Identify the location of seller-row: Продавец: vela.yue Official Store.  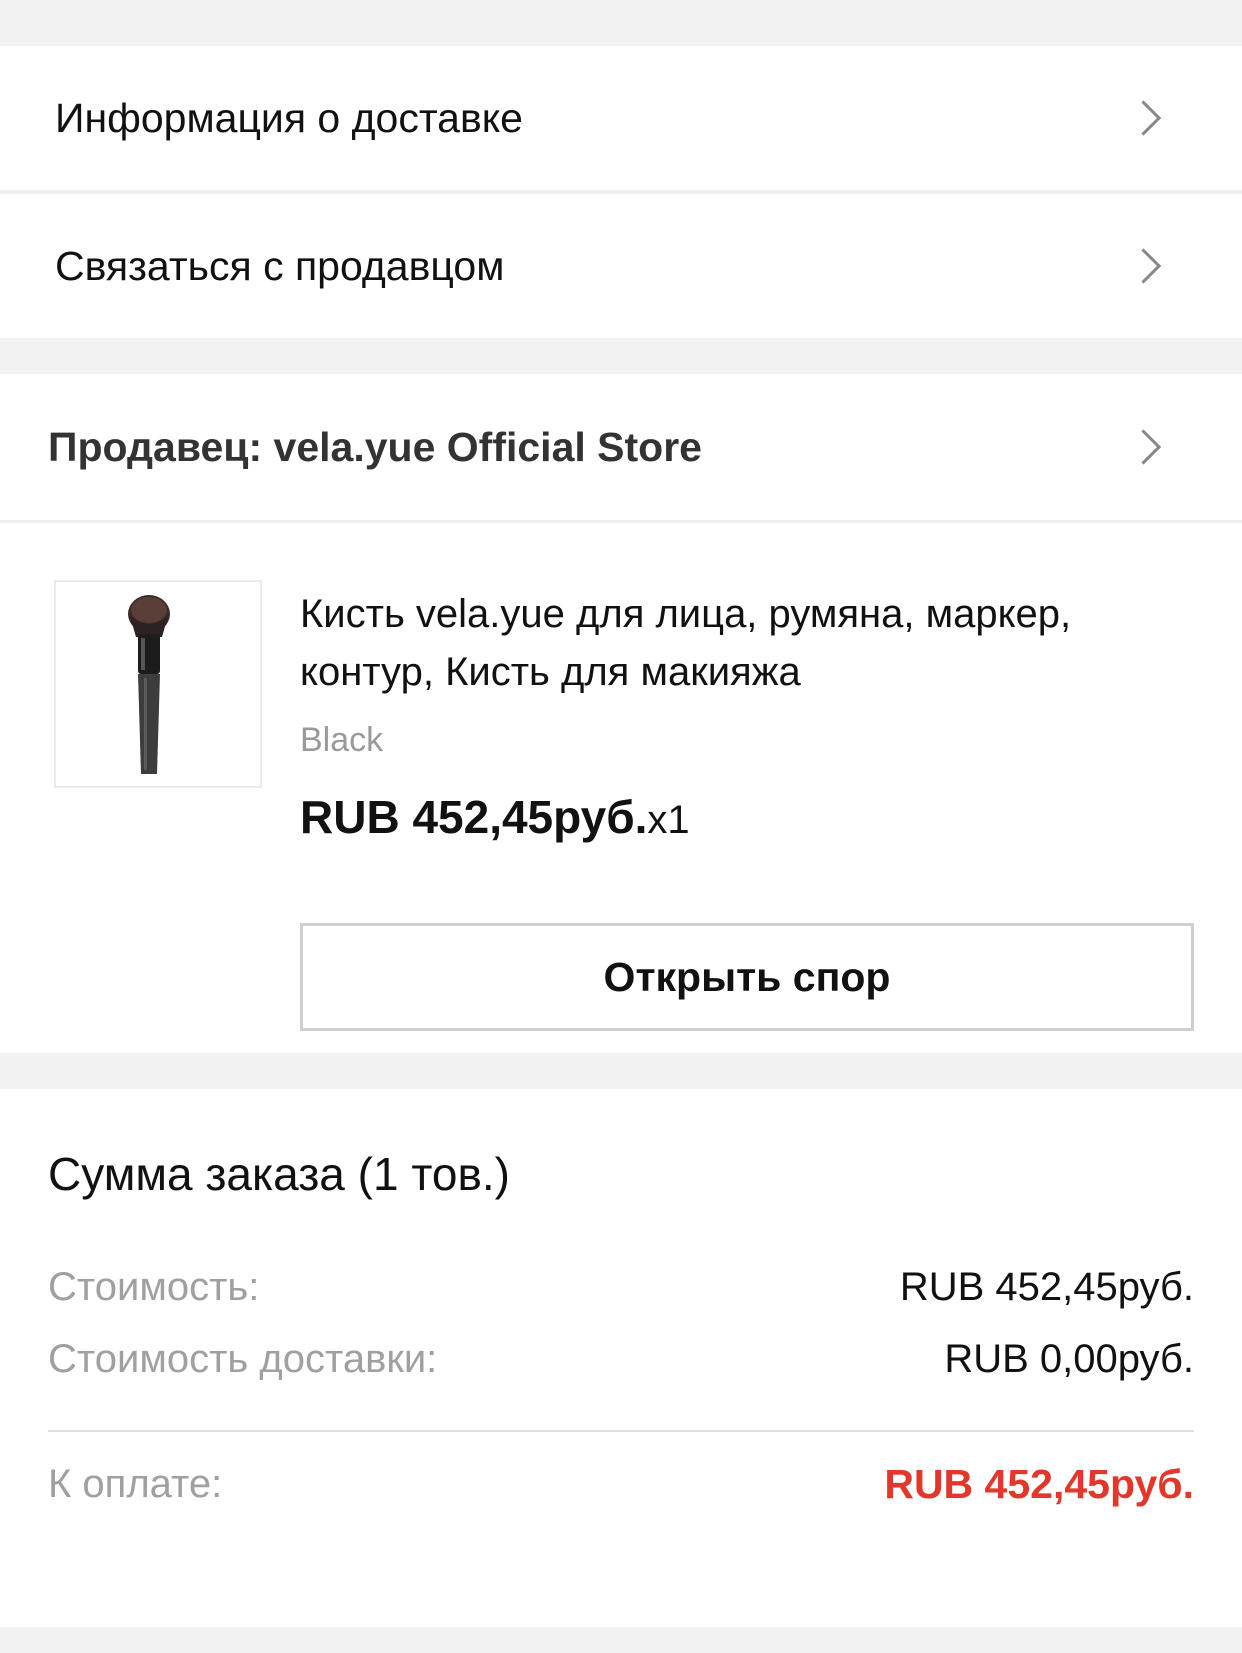
(621, 447).